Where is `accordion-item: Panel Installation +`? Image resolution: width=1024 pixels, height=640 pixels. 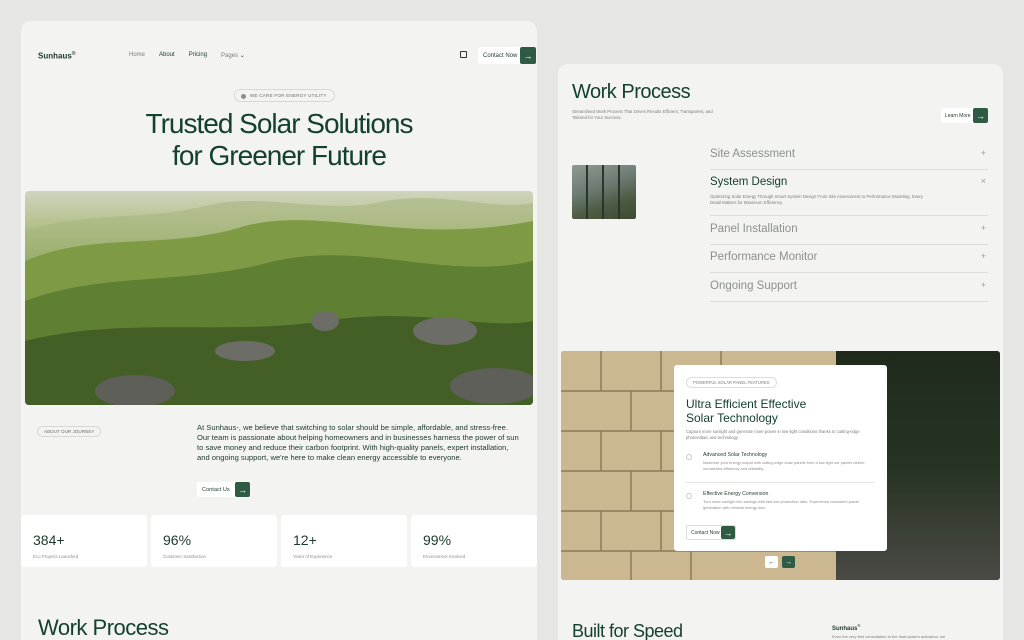 accordion-item: Panel Installation + is located at coordinates (849, 234).